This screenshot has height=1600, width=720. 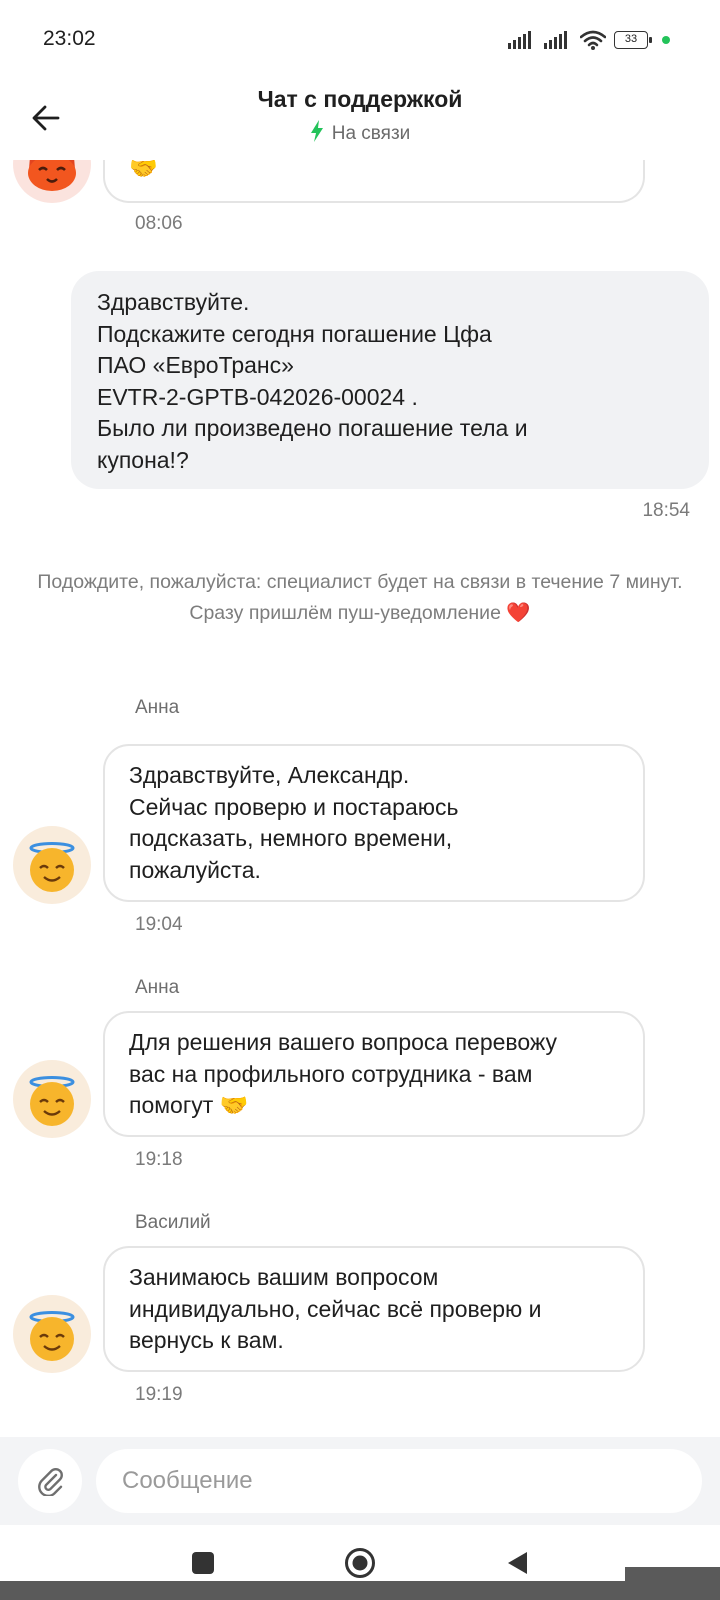 What do you see at coordinates (159, 1394) in the screenshot?
I see `message-time: 19:19` at bounding box center [159, 1394].